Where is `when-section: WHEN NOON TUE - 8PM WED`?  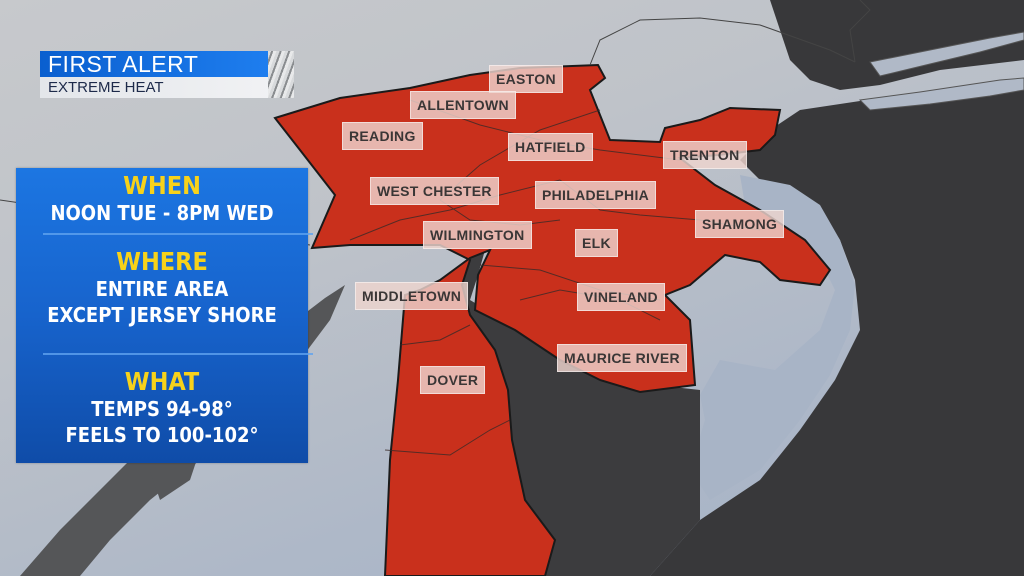 when-section: WHEN NOON TUE - 8PM WED is located at coordinates (162, 199).